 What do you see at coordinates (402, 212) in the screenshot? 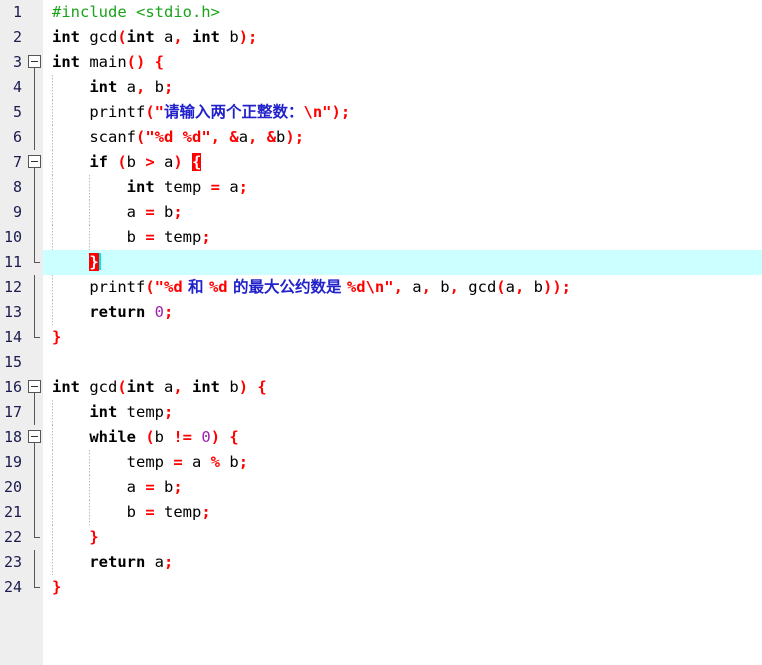
I see `code-line-9: a = b;` at bounding box center [402, 212].